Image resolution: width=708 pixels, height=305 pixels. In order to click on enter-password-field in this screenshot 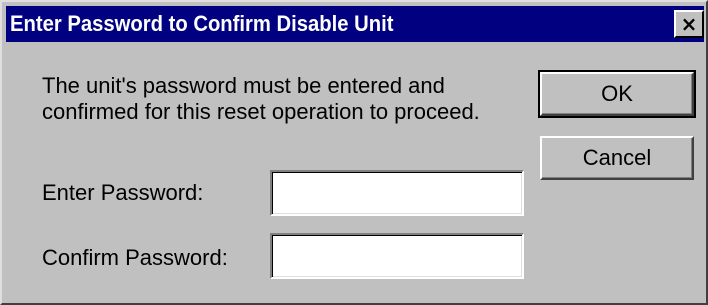, I will do `click(397, 193)`.